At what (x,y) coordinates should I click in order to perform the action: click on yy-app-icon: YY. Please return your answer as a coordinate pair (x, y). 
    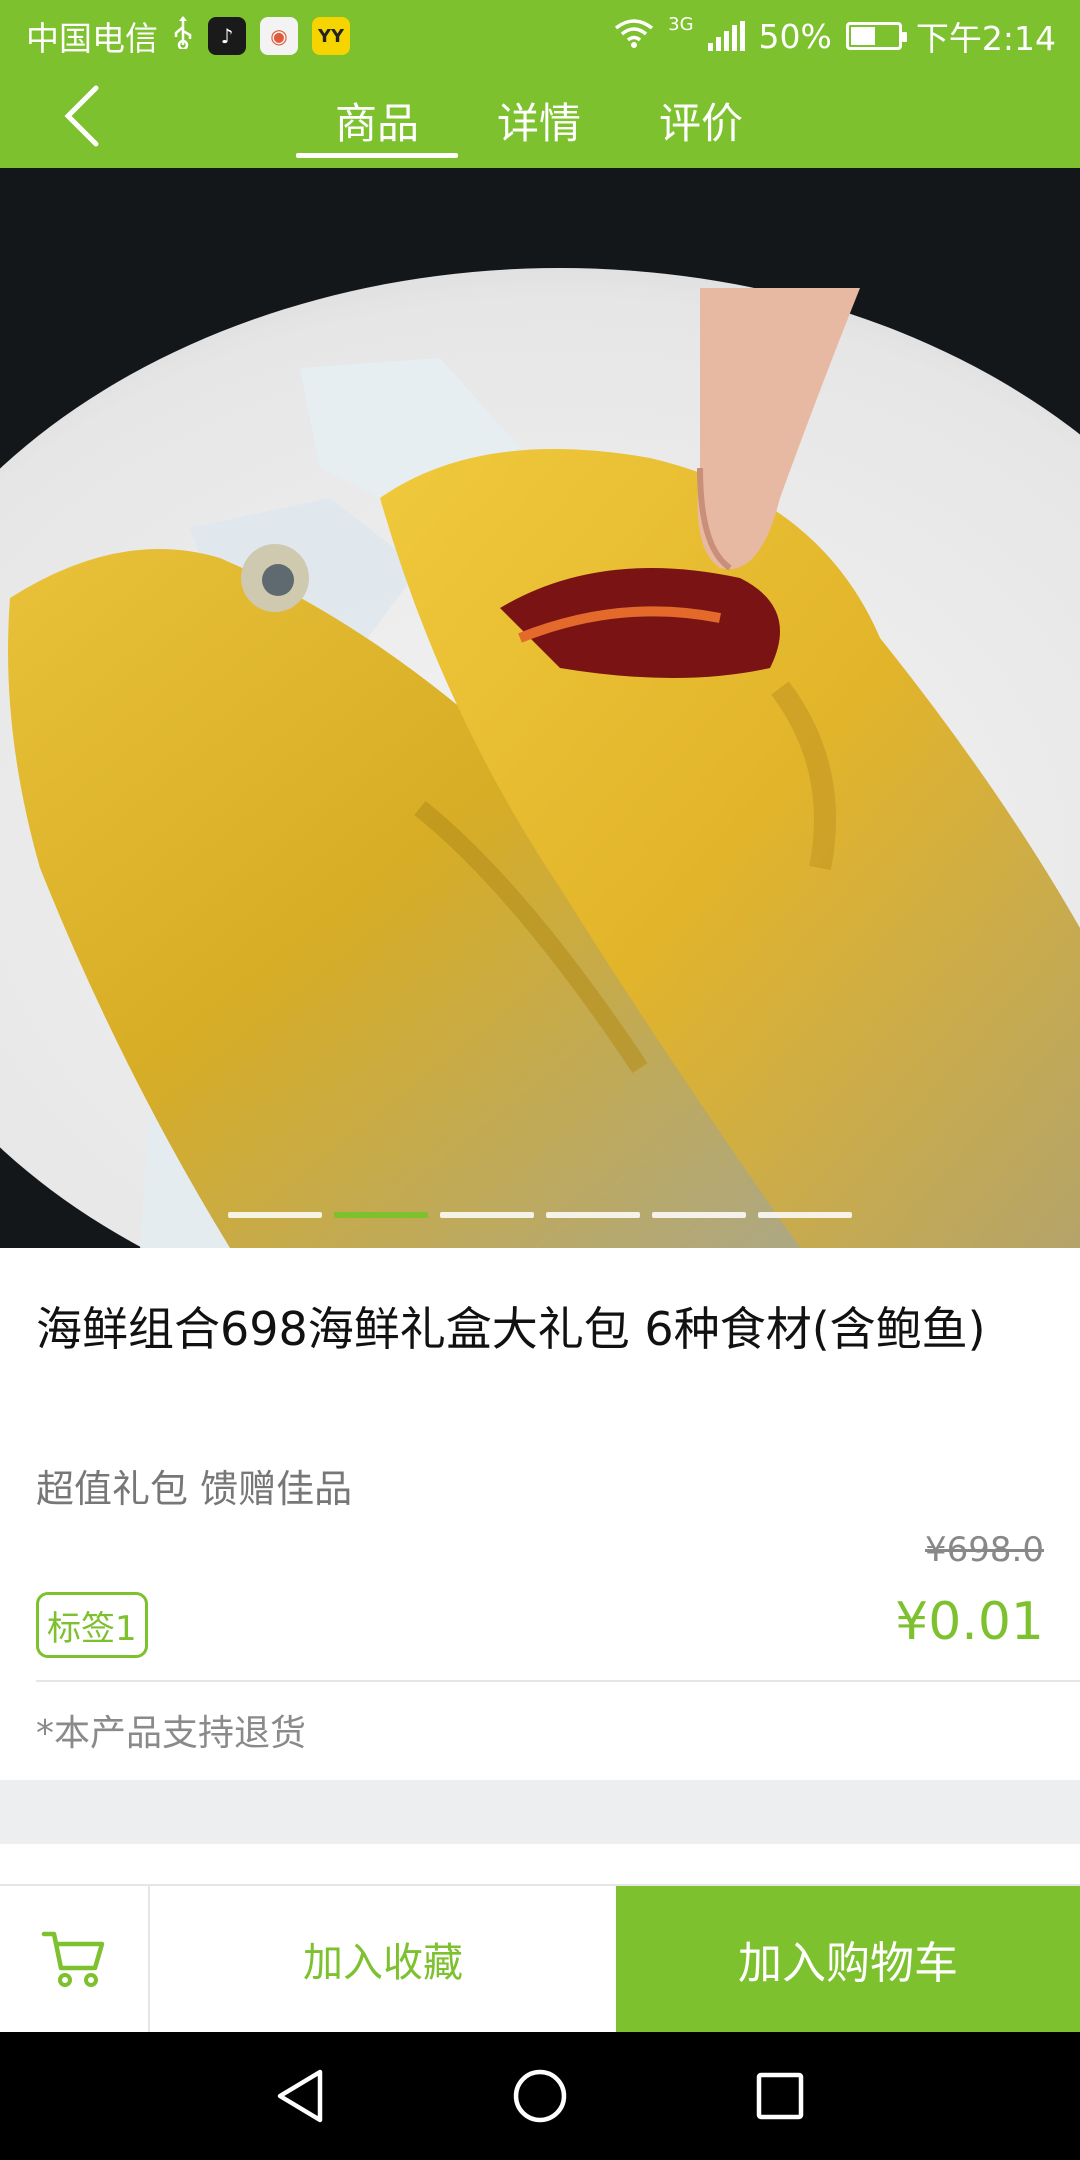
    Looking at the image, I should click on (331, 36).